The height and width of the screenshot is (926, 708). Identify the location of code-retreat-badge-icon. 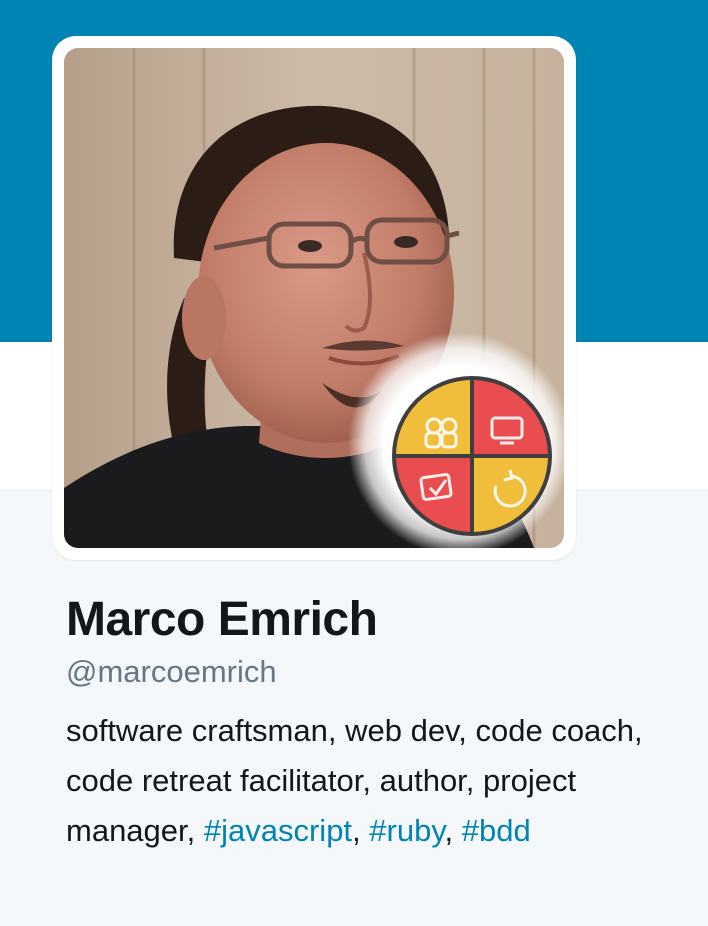
(472, 456).